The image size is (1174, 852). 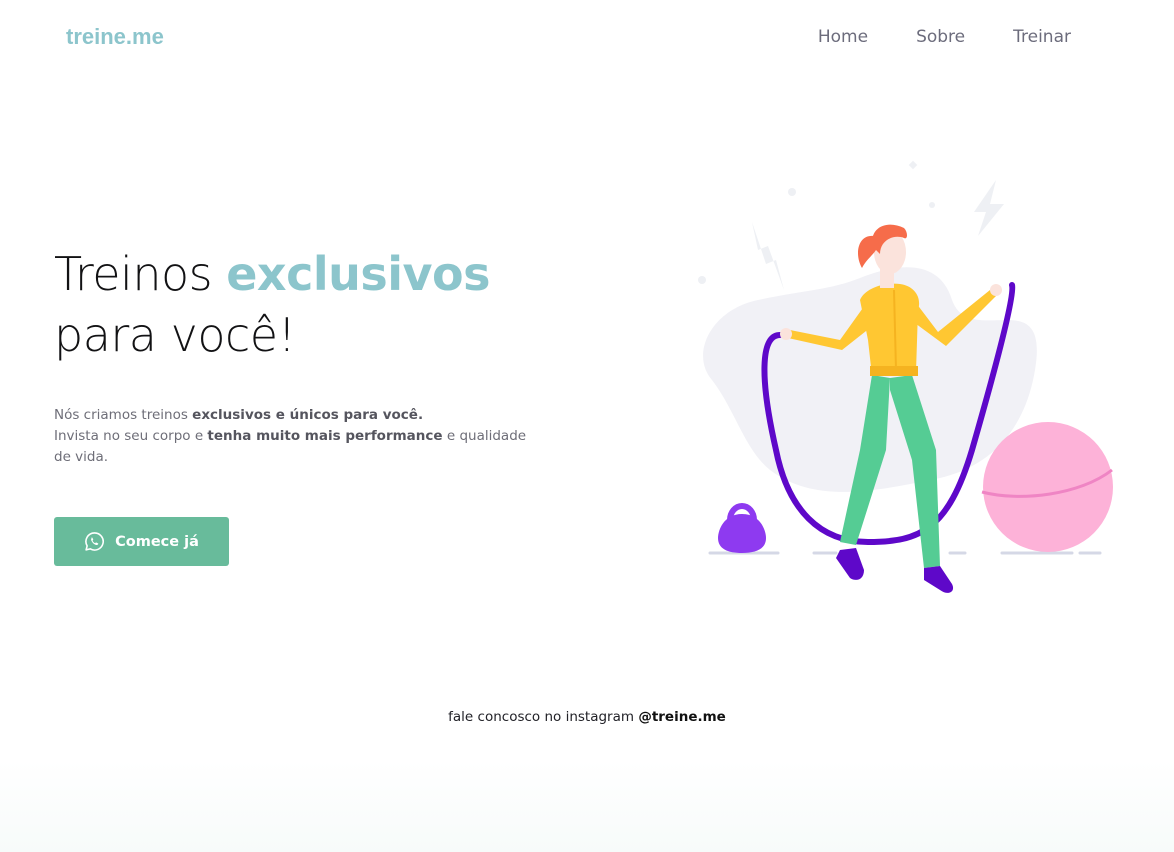 What do you see at coordinates (175, 335) in the screenshot?
I see `hero-title-suffix: para você!` at bounding box center [175, 335].